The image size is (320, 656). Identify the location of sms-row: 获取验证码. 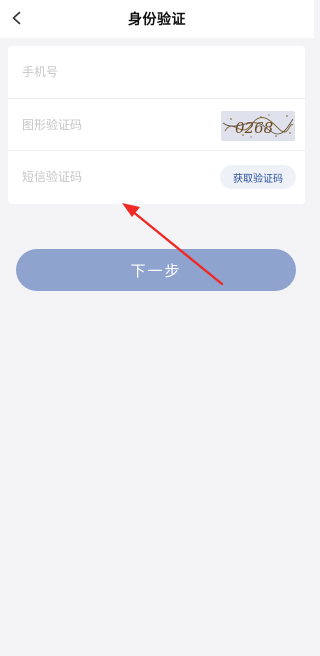
(156, 176).